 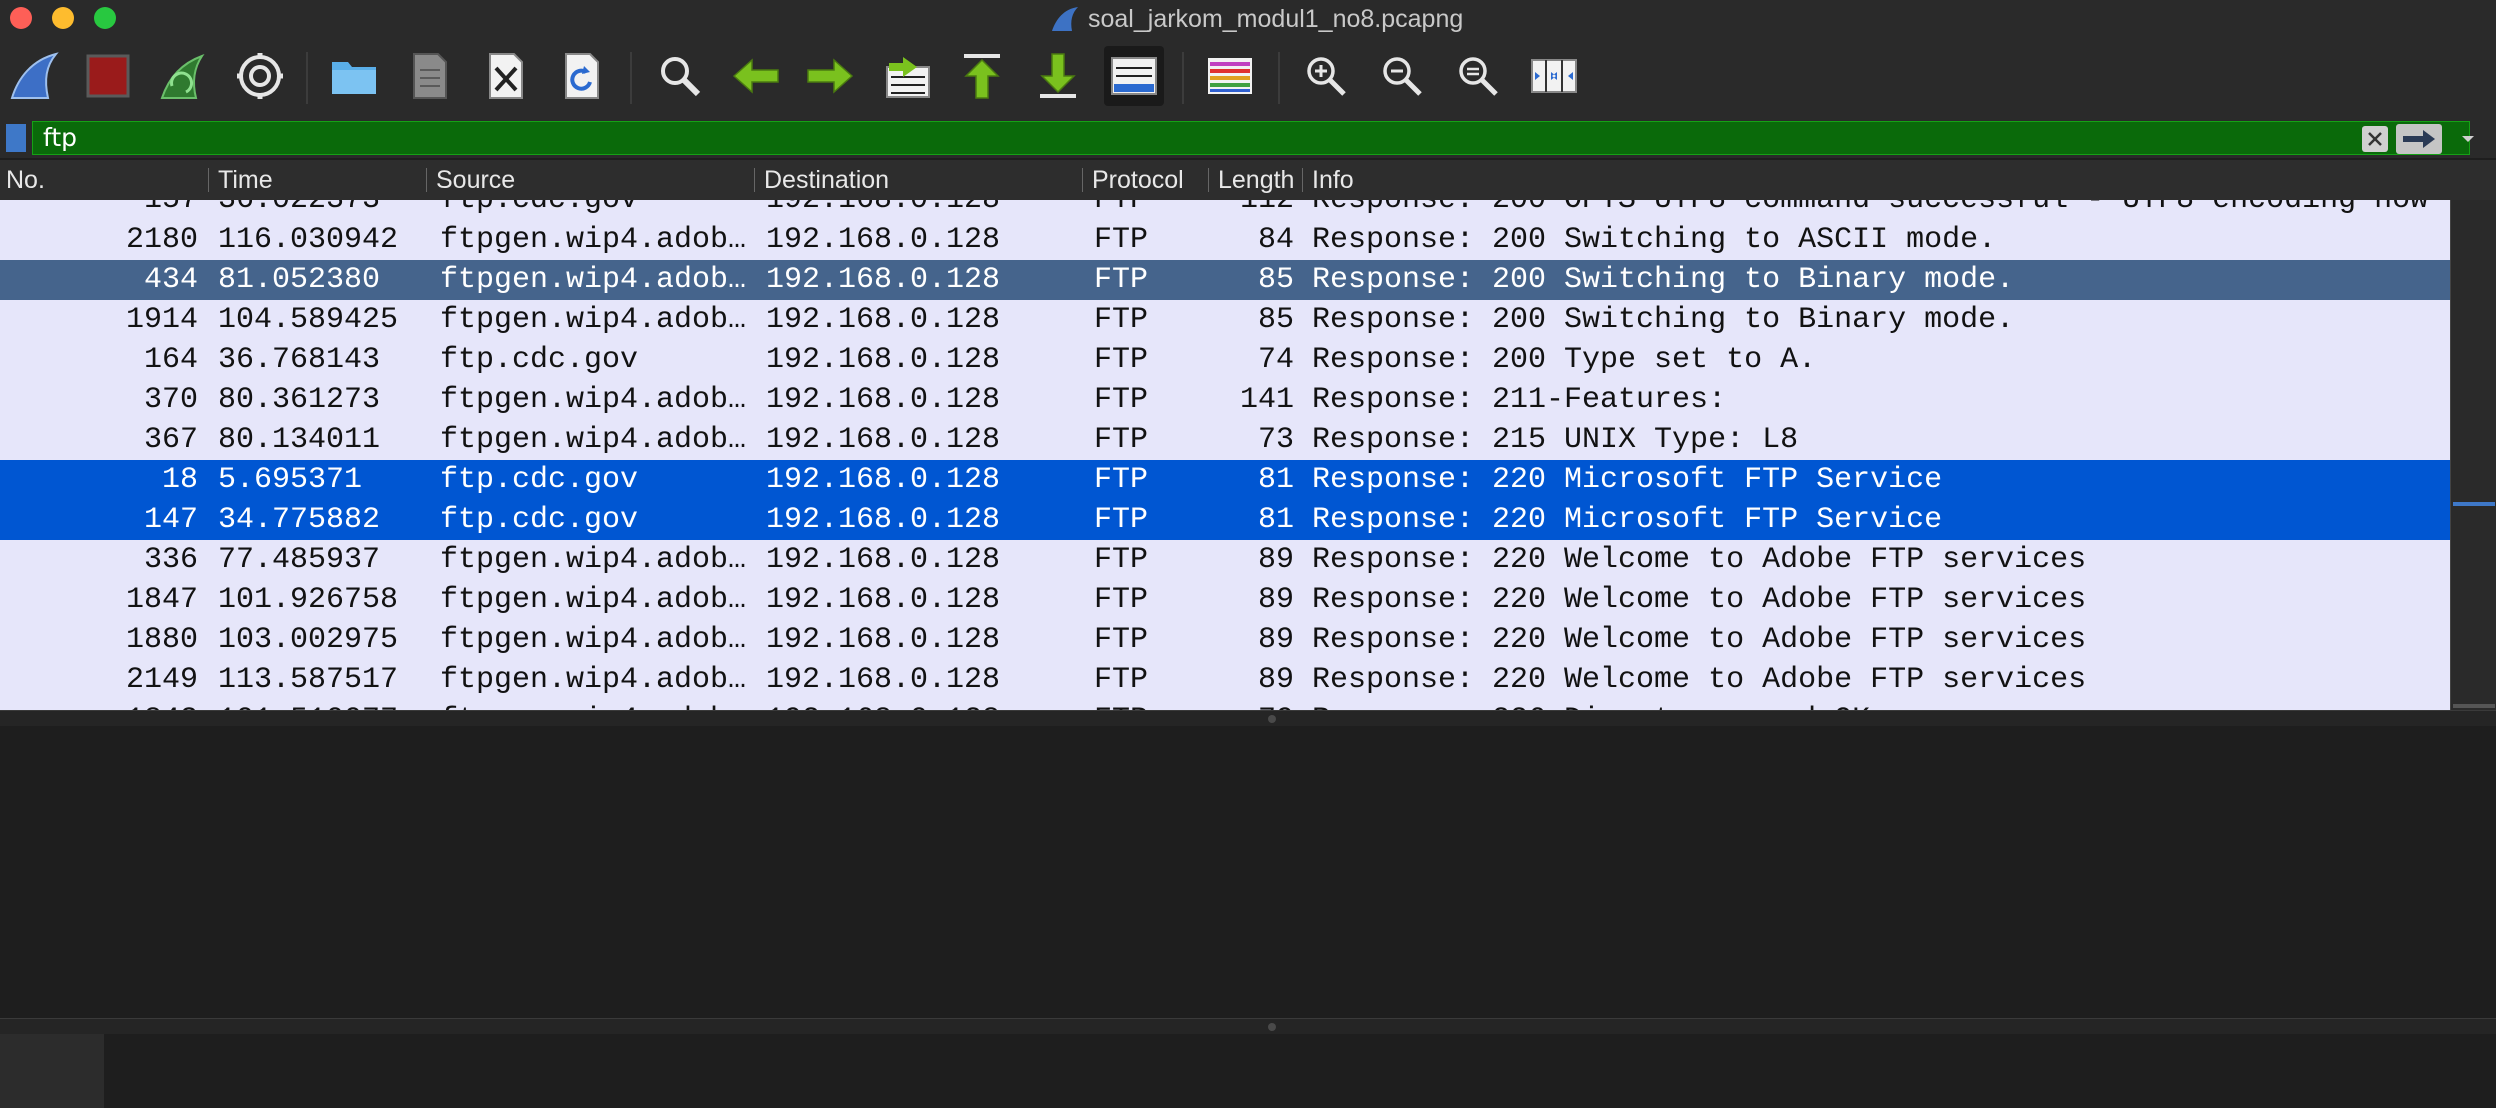 I want to click on apply-filter-button, so click(x=2419, y=139).